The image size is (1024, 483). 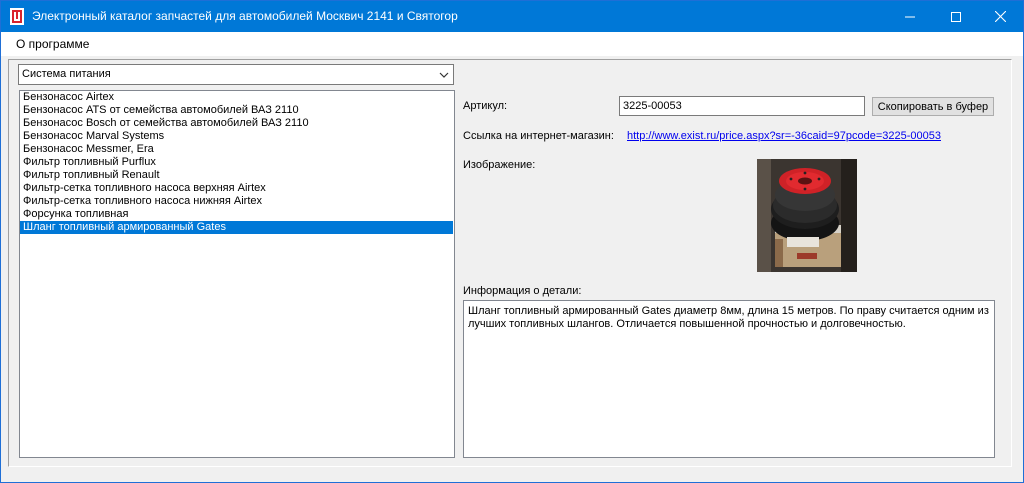 What do you see at coordinates (512, 44) in the screenshot?
I see `menu-bar: О программе` at bounding box center [512, 44].